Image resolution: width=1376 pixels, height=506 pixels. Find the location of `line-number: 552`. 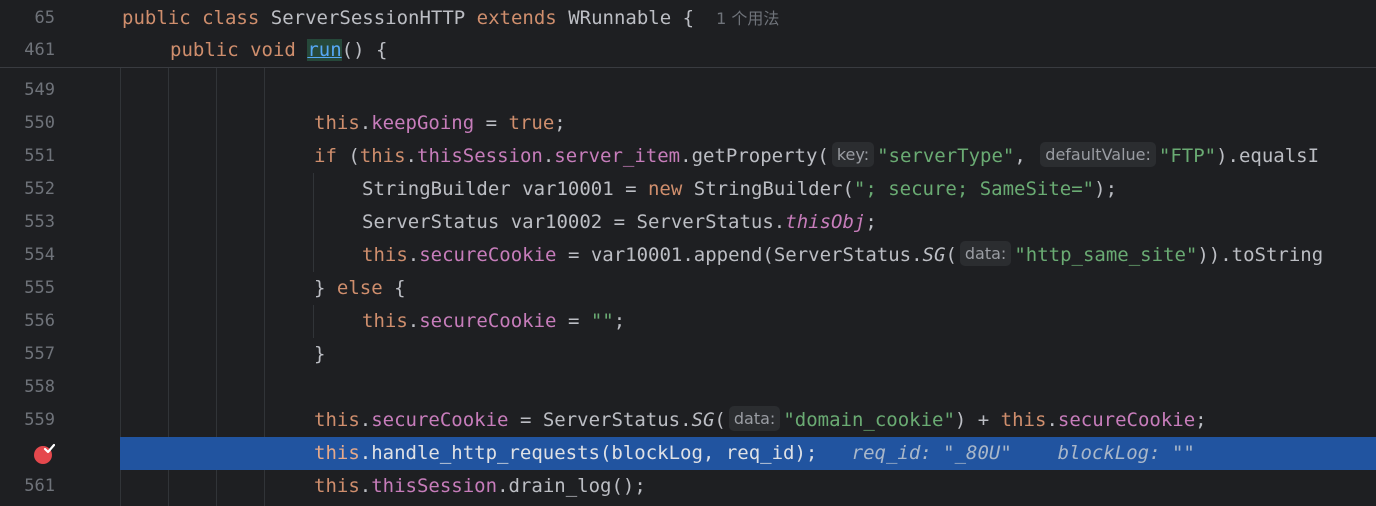

line-number: 552 is located at coordinates (39, 189).